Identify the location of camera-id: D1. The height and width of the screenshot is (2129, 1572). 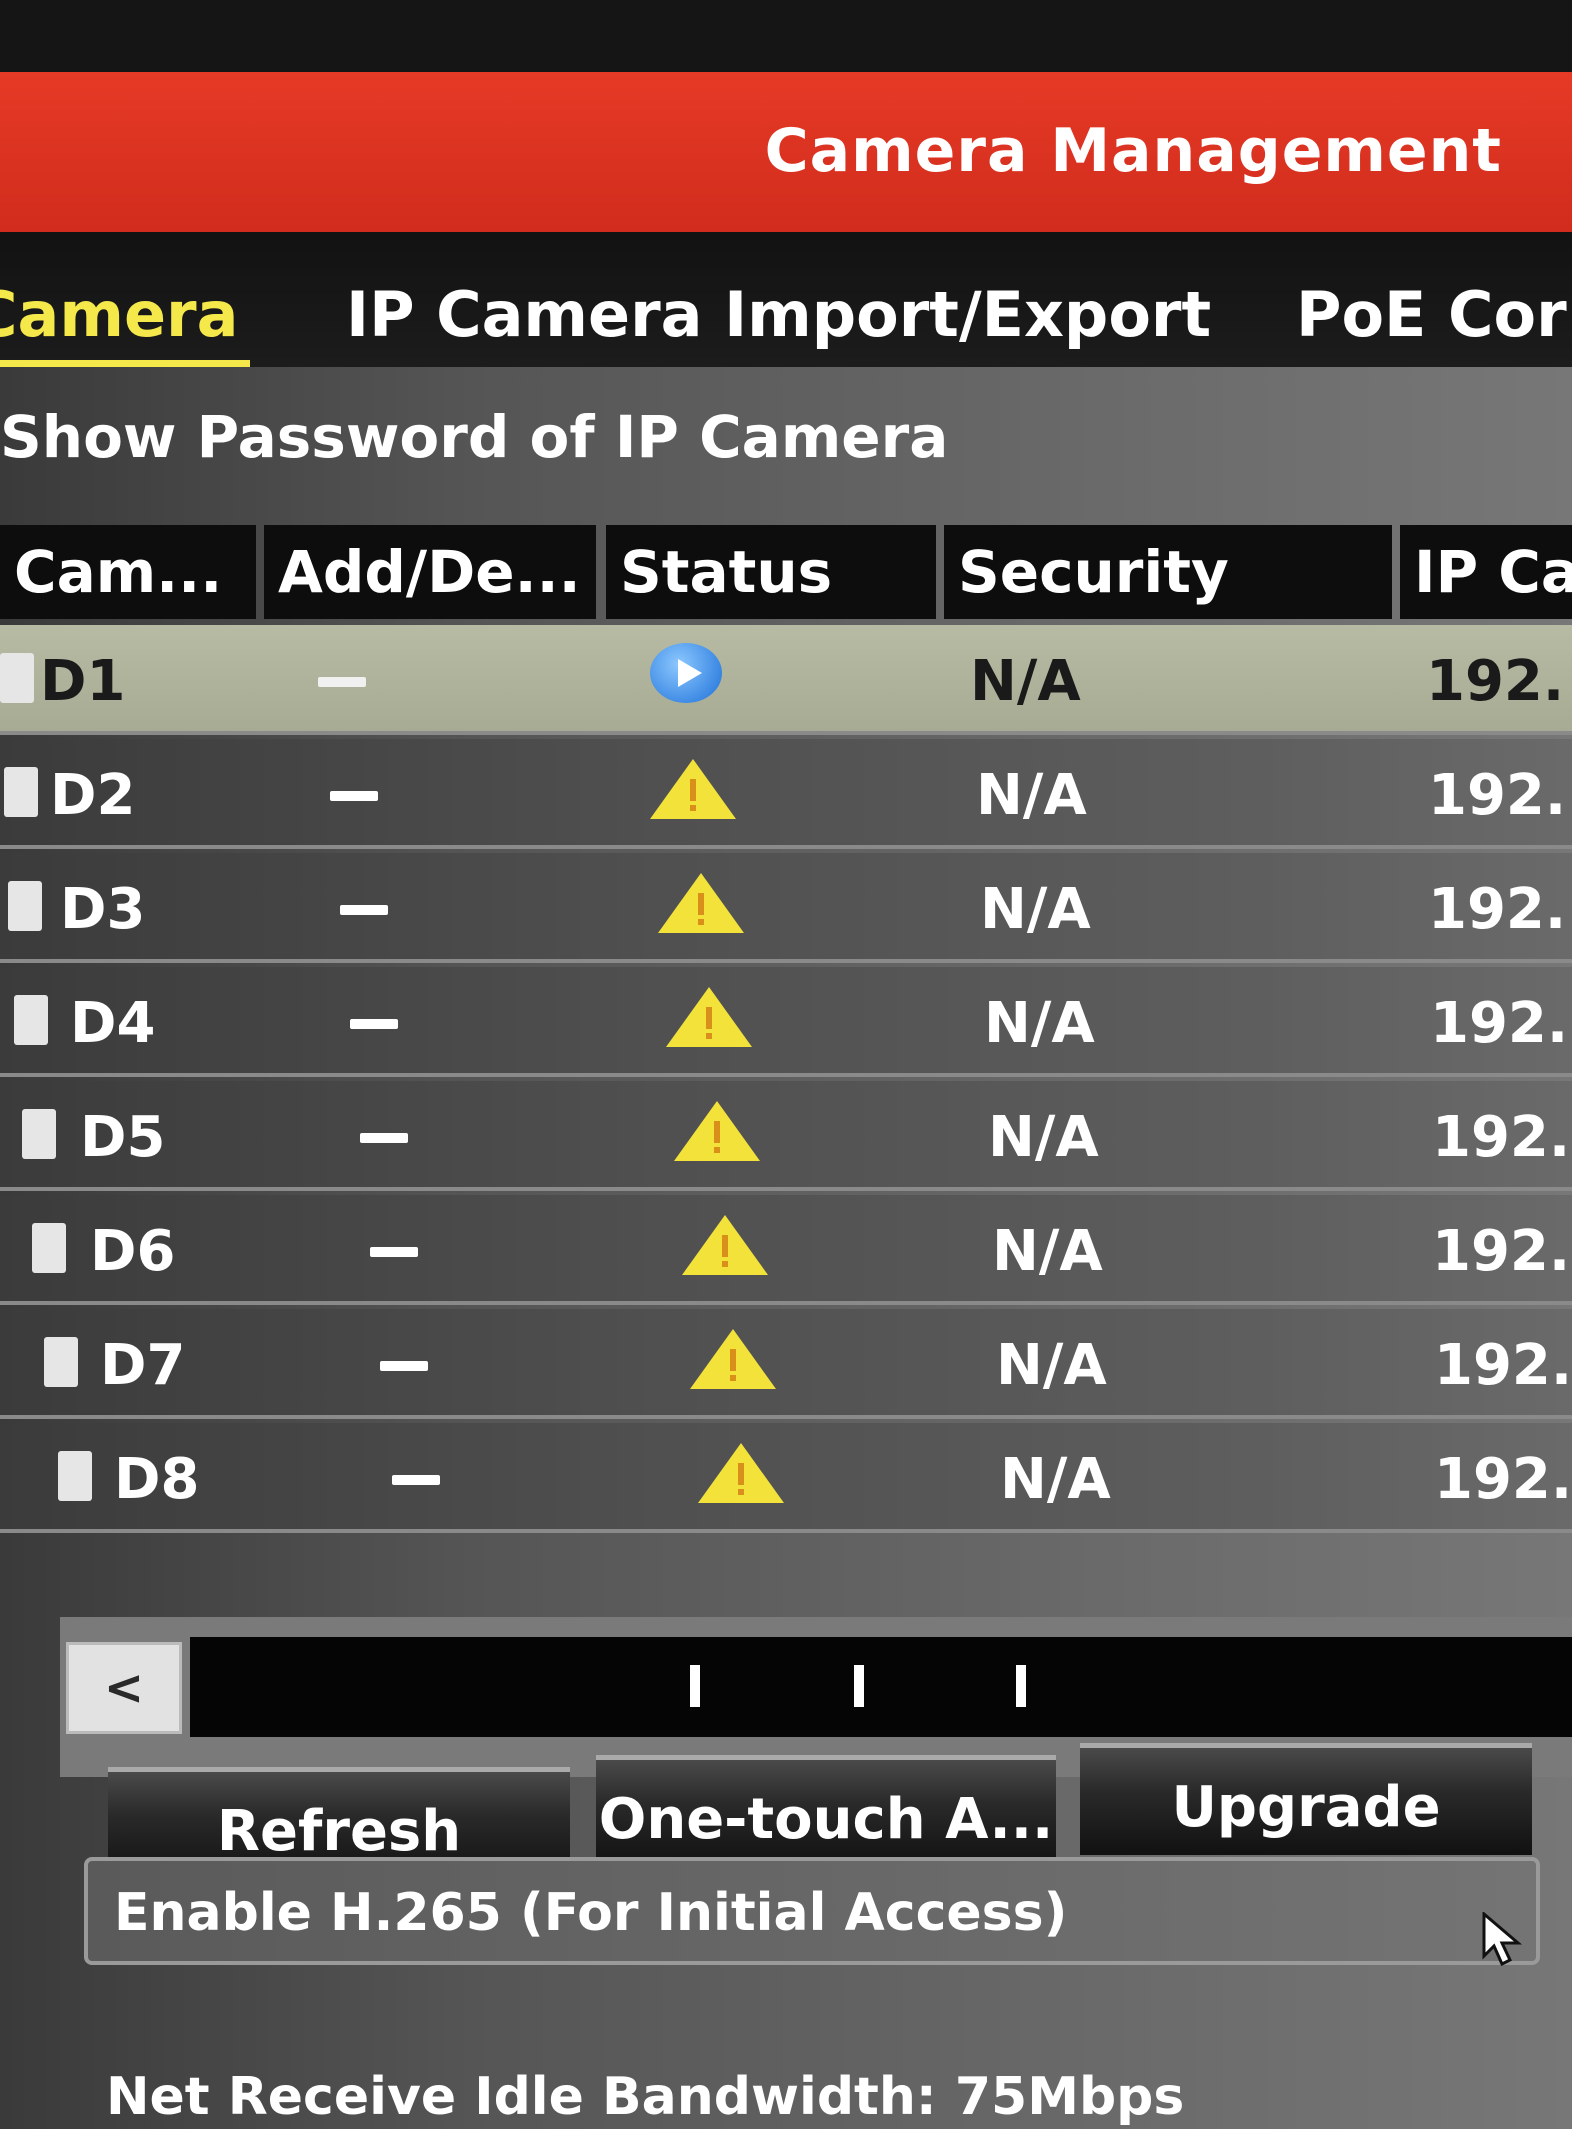
(83, 681).